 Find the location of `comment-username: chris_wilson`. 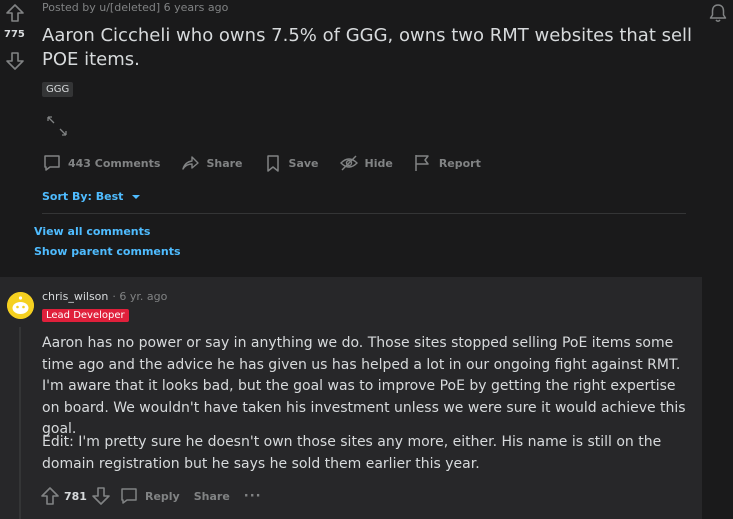

comment-username: chris_wilson is located at coordinates (75, 296).